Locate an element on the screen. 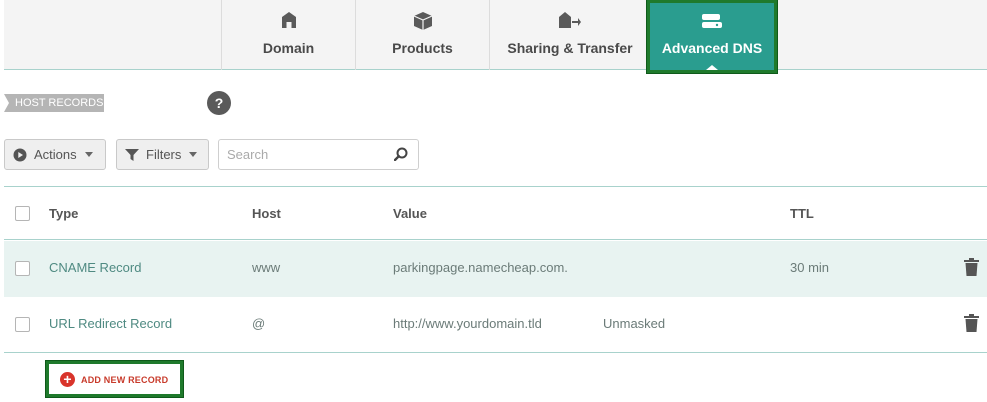 The height and width of the screenshot is (402, 987). filter-icon is located at coordinates (132, 154).